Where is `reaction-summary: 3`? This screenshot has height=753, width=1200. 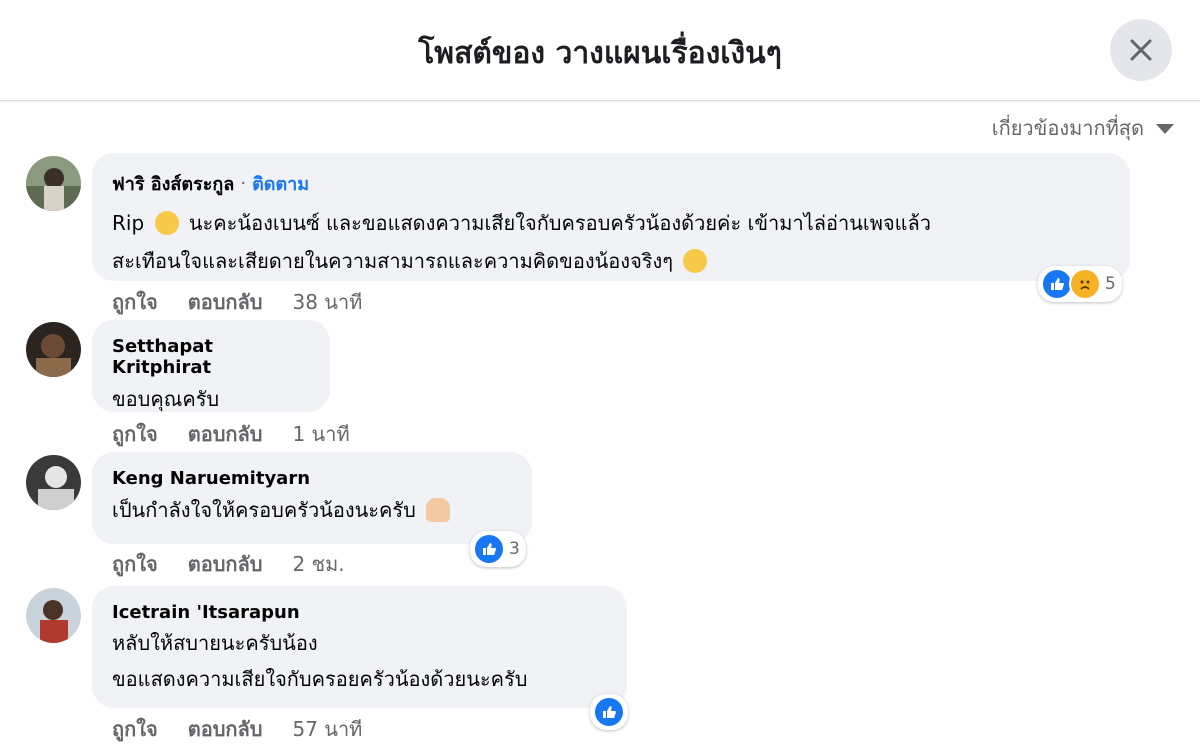
reaction-summary: 3 is located at coordinates (498, 549).